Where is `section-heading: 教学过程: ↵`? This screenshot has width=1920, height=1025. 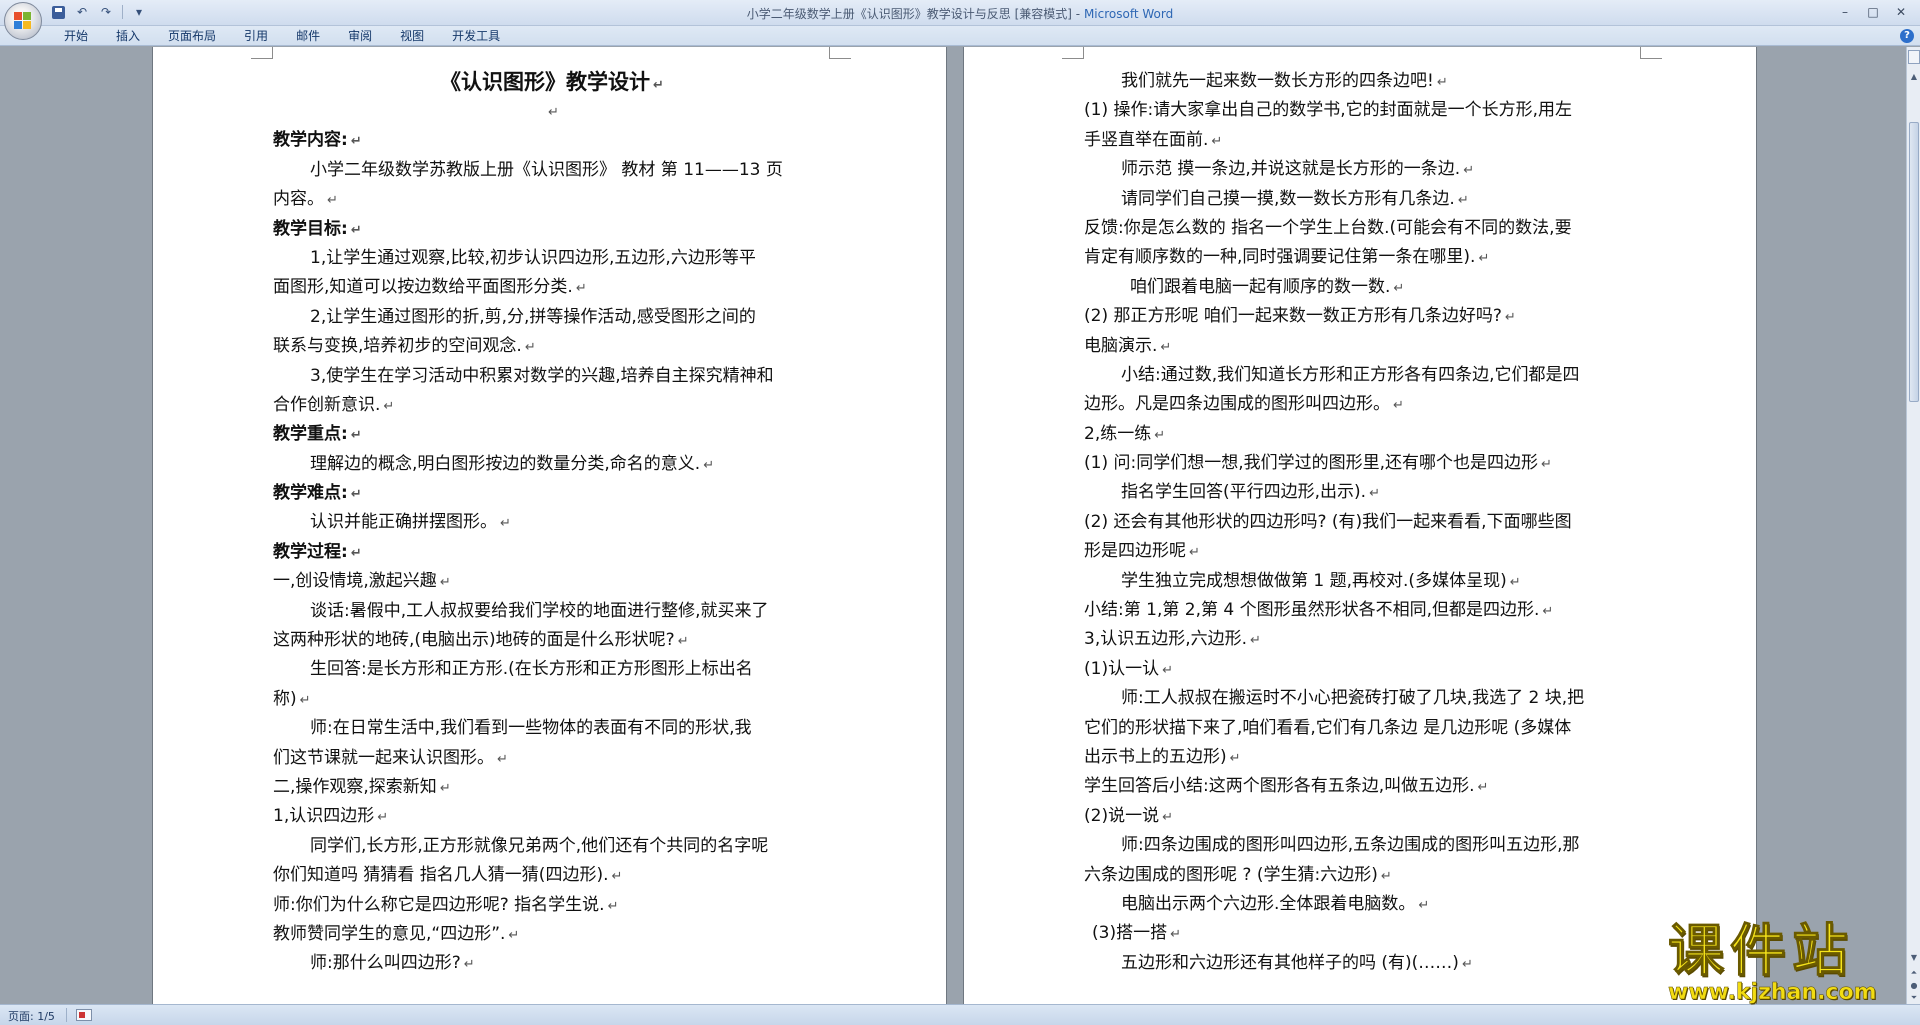
section-heading: 教学过程: ↵ is located at coordinates (317, 551).